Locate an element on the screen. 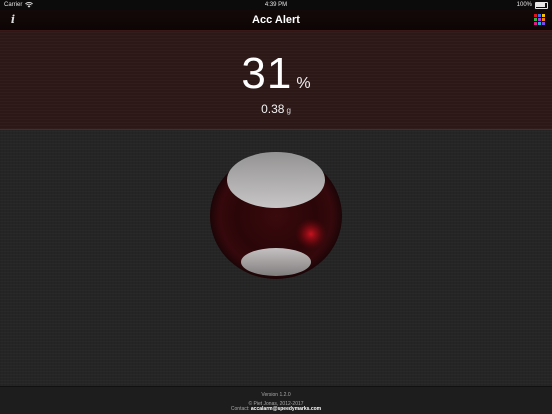 The height and width of the screenshot is (414, 552). battery-icon is located at coordinates (542, 5).